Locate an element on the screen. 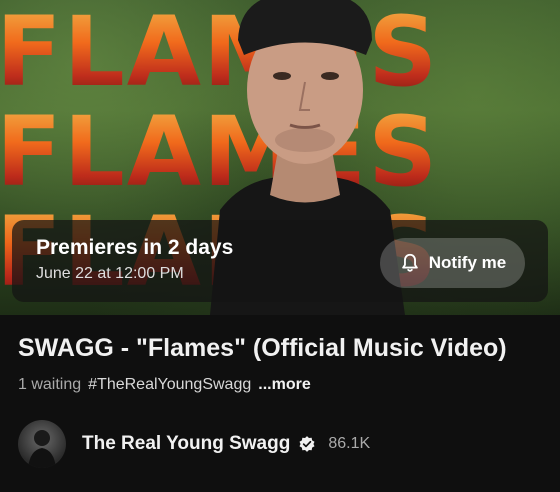 Image resolution: width=560 pixels, height=492 pixels. hashtag-link: #TheRealYoungSwagg is located at coordinates (169, 385).